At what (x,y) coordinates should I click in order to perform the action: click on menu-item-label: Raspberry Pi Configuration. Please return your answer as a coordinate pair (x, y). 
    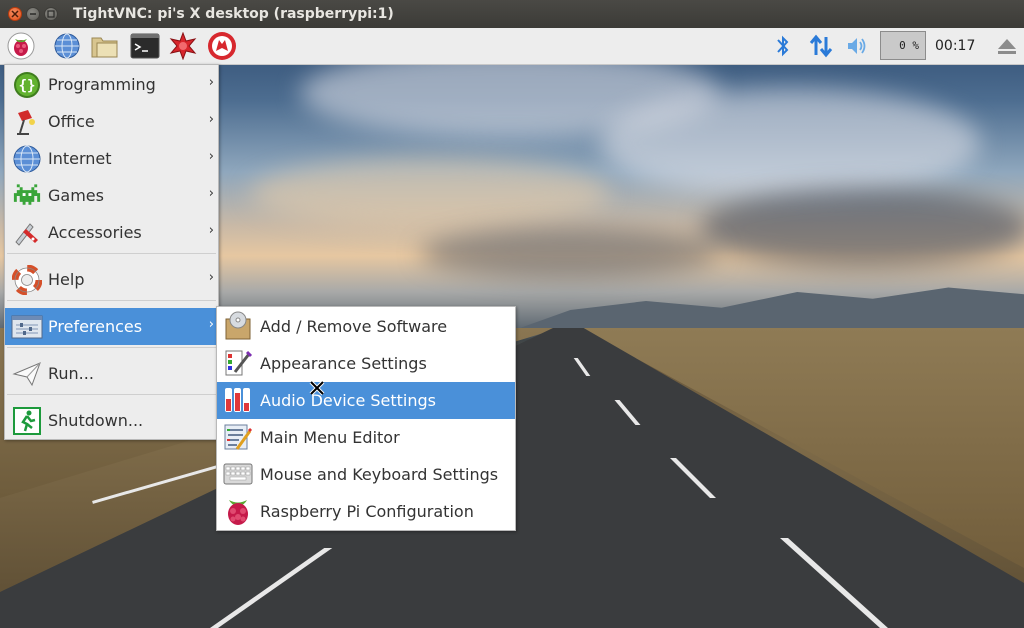
    Looking at the image, I should click on (367, 511).